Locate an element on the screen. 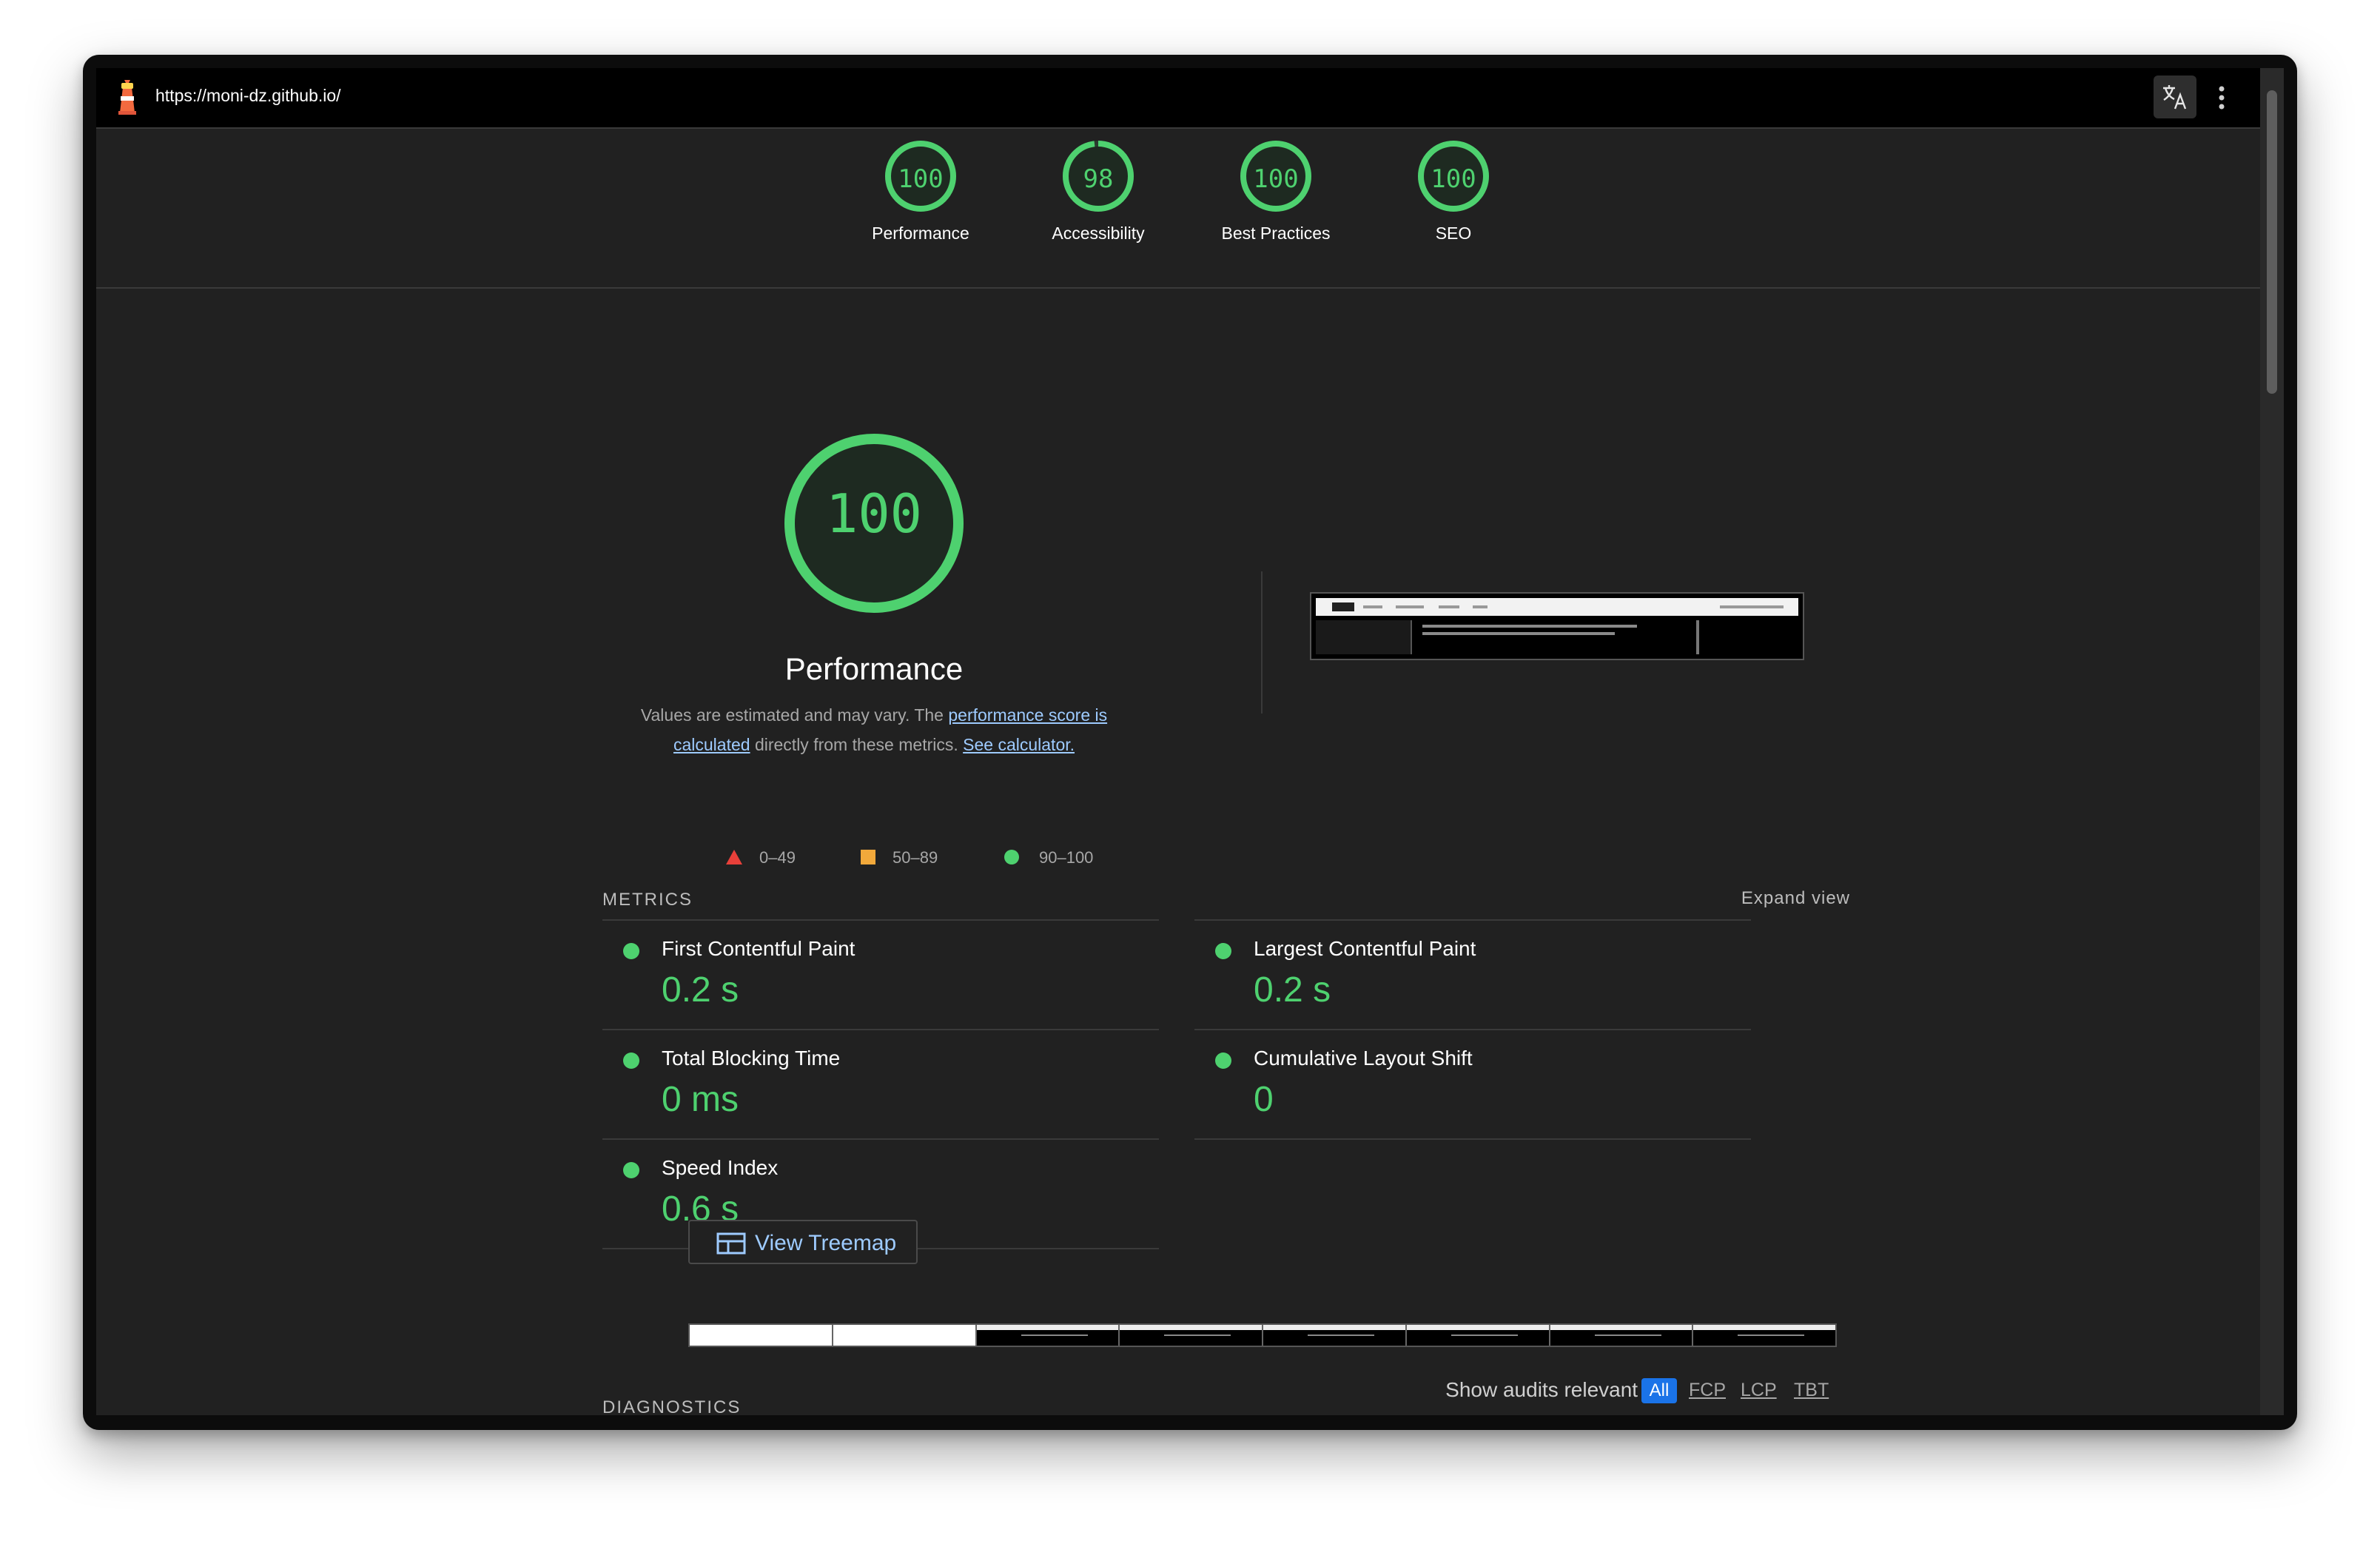  square-icon is located at coordinates (868, 857).